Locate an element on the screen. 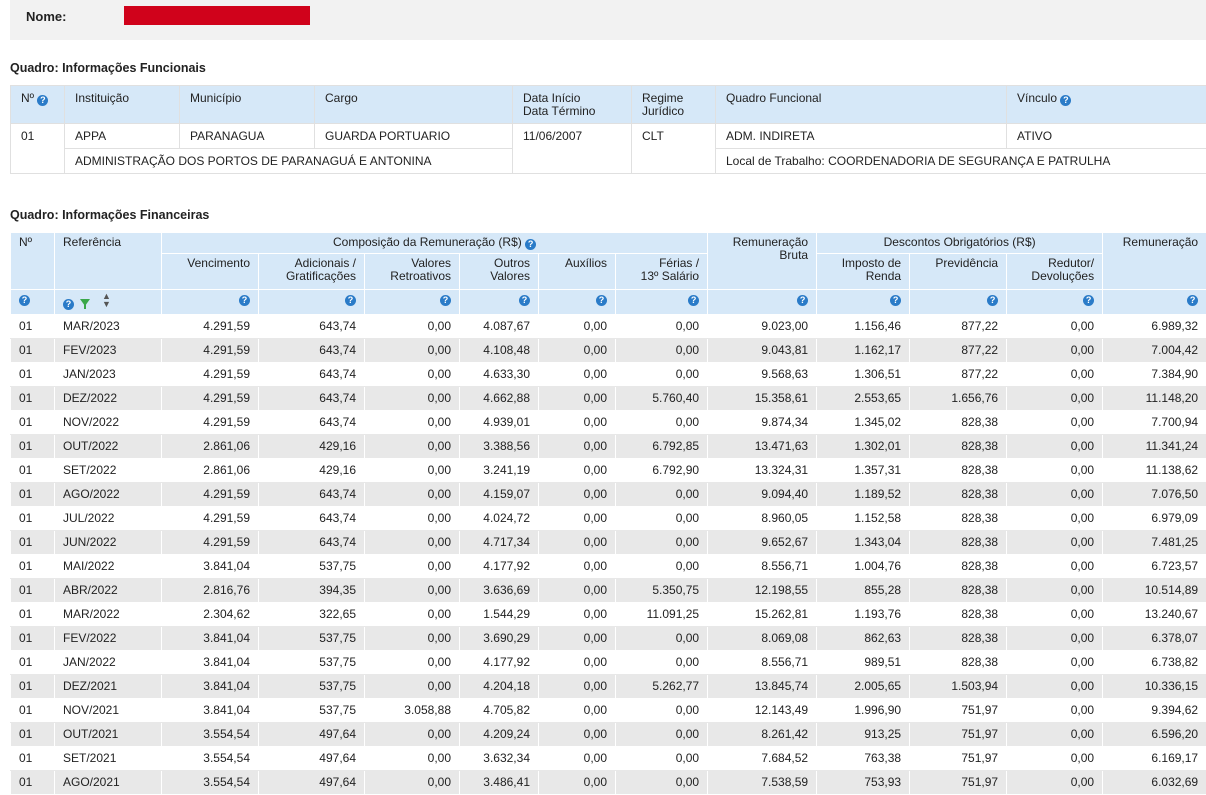  cell-bruta: 13.845,74 is located at coordinates (762, 687).